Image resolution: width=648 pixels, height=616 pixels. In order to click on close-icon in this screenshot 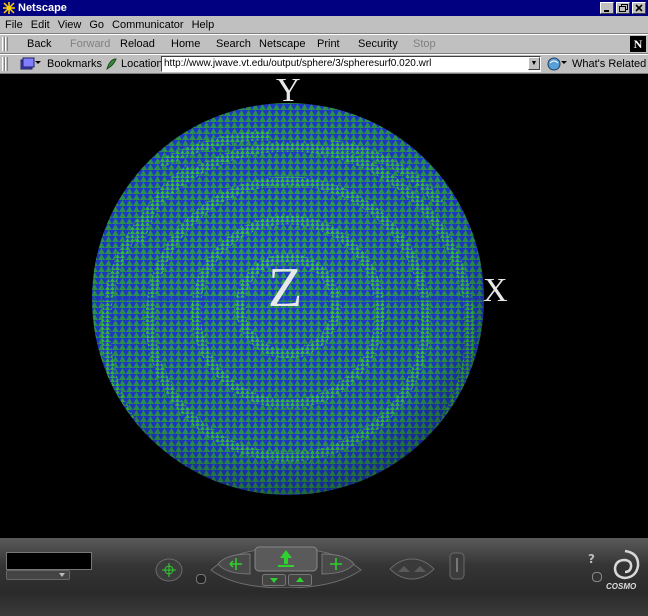, I will do `click(639, 8)`.